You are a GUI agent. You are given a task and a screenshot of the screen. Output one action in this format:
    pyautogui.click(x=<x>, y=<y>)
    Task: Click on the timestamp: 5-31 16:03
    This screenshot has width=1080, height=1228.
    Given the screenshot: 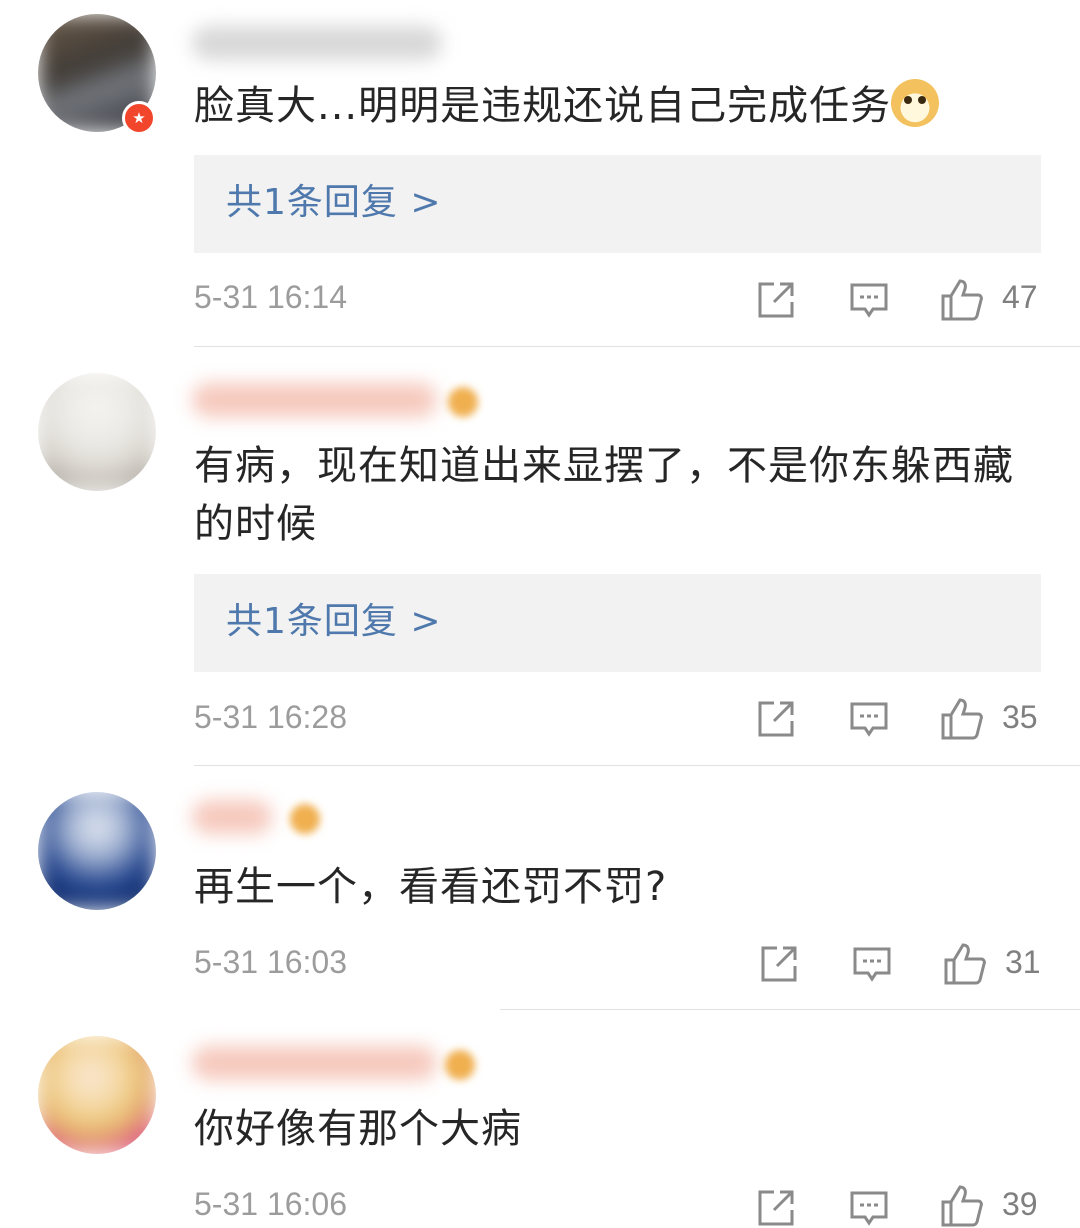 What is the action you would take?
    pyautogui.click(x=271, y=962)
    